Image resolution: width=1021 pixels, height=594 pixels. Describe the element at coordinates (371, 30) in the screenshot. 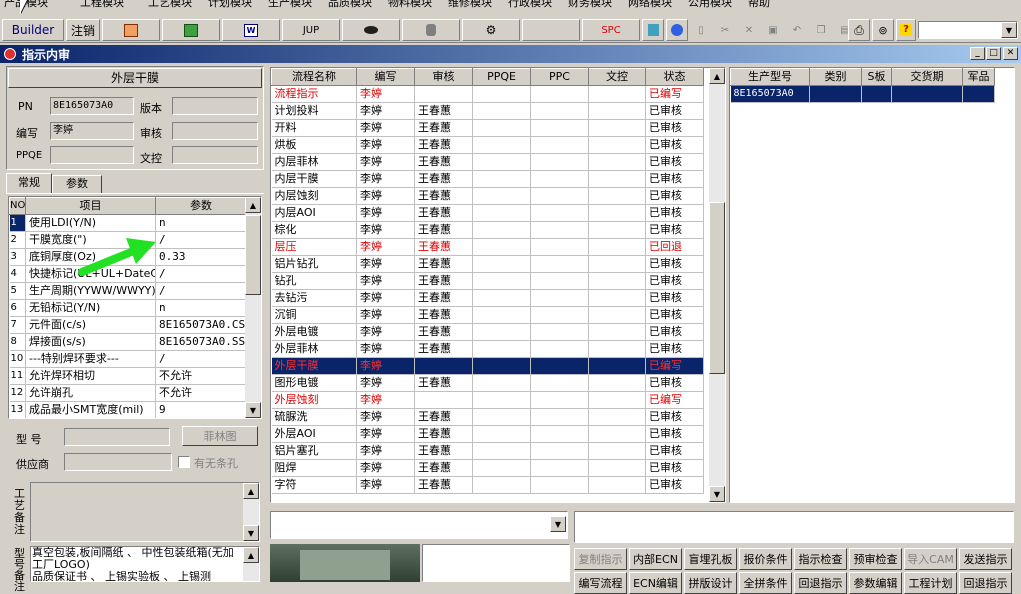

I see `view-button` at that location.